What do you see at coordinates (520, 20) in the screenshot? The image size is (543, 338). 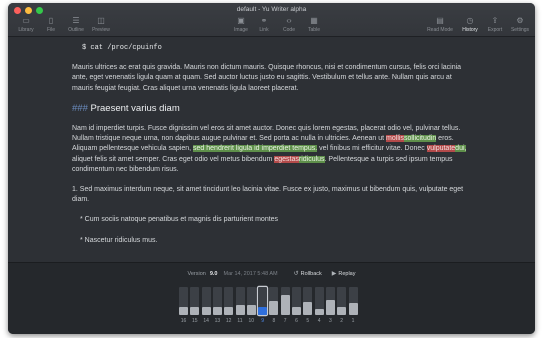 I see `gear-icon: ⚙` at bounding box center [520, 20].